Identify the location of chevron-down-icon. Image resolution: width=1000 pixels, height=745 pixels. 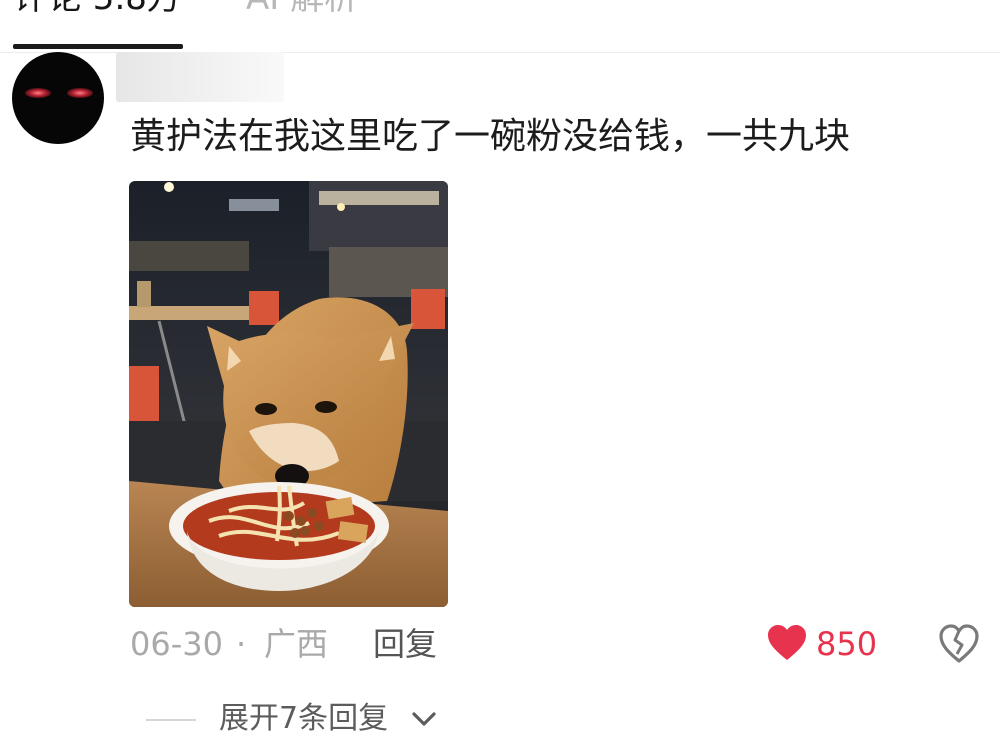
(424, 719).